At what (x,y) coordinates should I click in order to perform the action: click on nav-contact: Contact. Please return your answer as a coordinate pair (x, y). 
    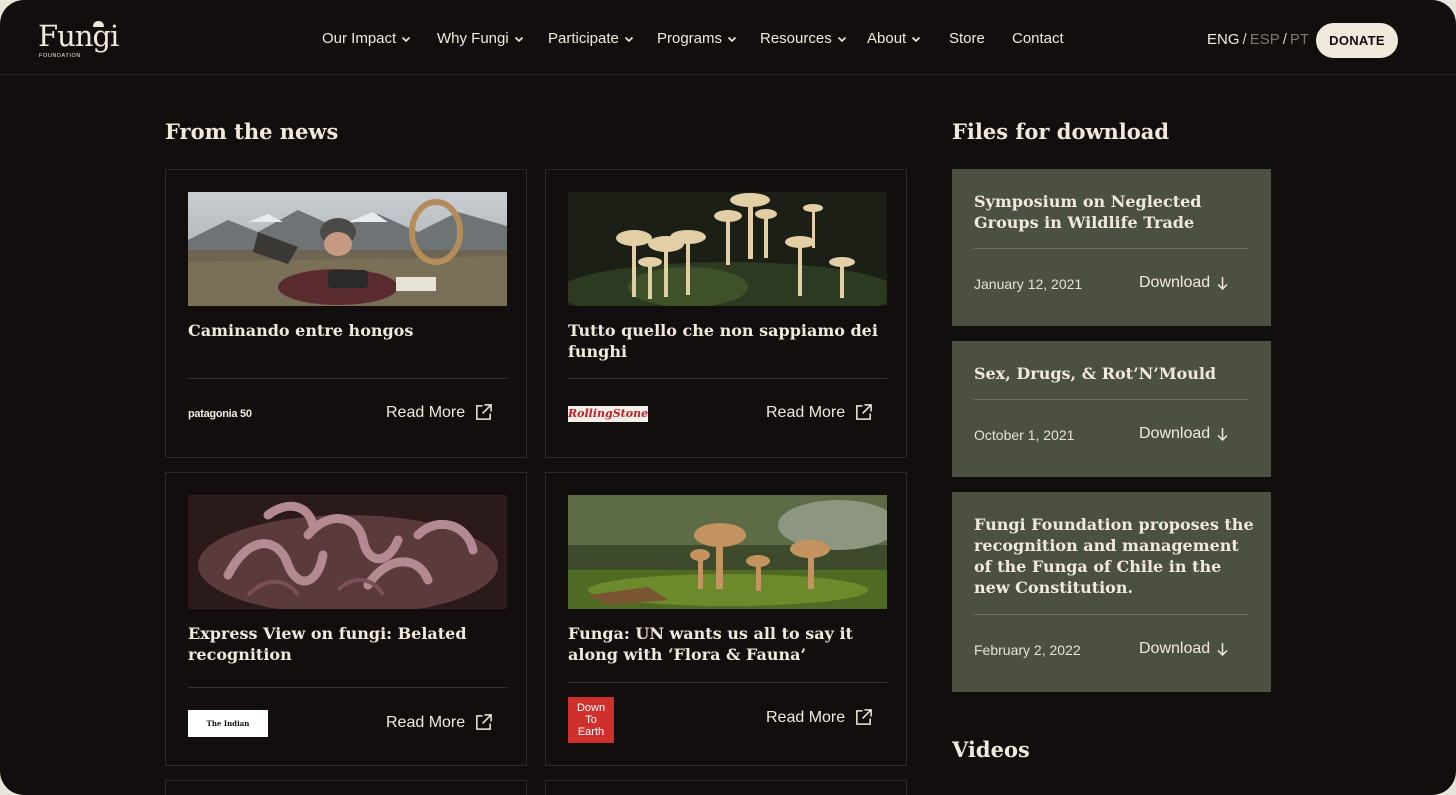
    Looking at the image, I should click on (1038, 38).